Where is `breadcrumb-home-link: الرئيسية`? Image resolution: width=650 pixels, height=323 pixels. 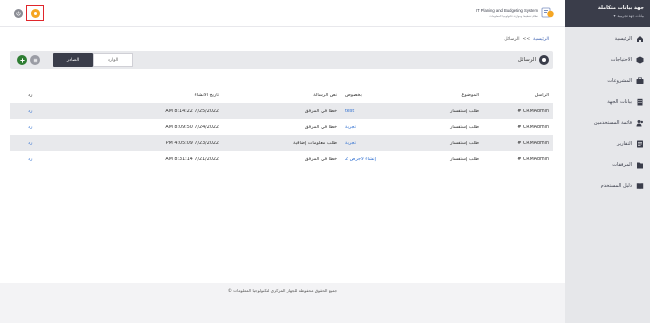
breadcrumb-home-link: الرئيسية is located at coordinates (541, 39).